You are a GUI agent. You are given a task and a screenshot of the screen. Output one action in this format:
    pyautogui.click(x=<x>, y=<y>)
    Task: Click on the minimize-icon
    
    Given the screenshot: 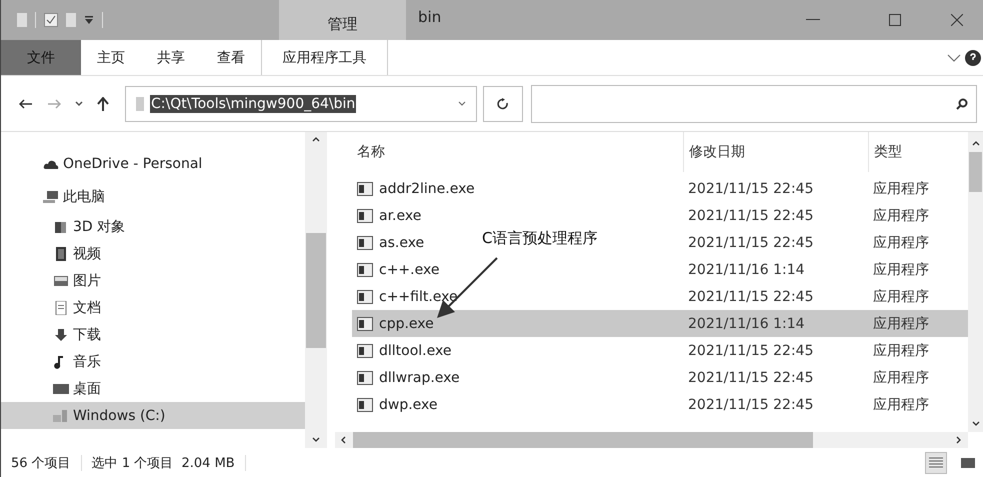 What is the action you would take?
    pyautogui.click(x=813, y=20)
    